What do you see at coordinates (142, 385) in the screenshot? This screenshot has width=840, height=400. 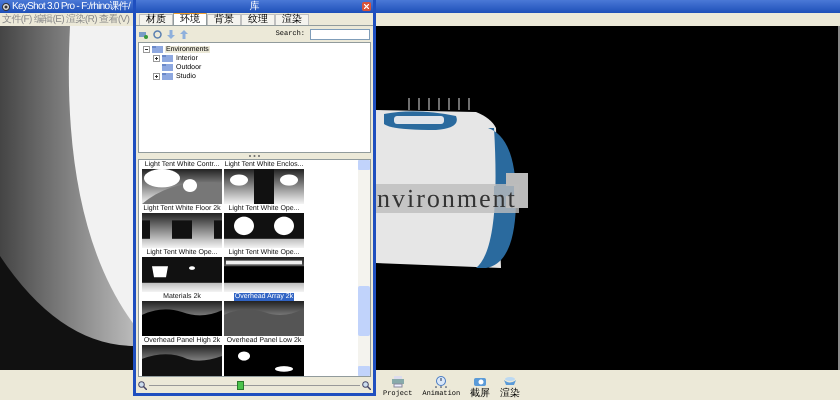 I see `zoom-out-icon` at bounding box center [142, 385].